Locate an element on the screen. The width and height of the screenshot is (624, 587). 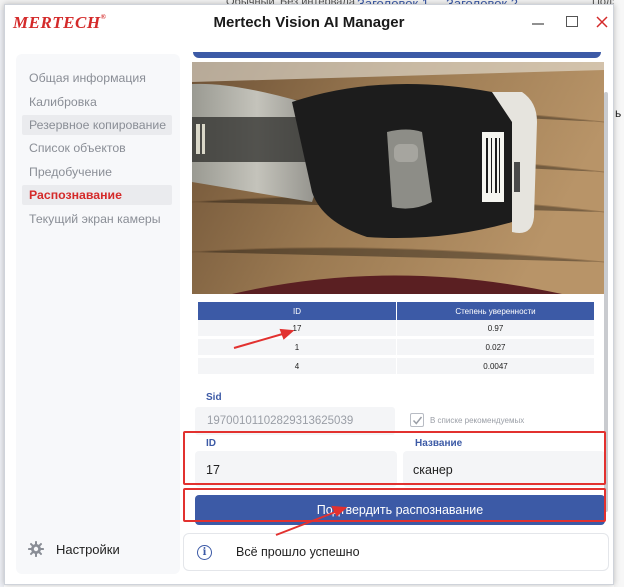
title-bar: MERTECH® Mertech Vision AI Manager is located at coordinates (309, 24).